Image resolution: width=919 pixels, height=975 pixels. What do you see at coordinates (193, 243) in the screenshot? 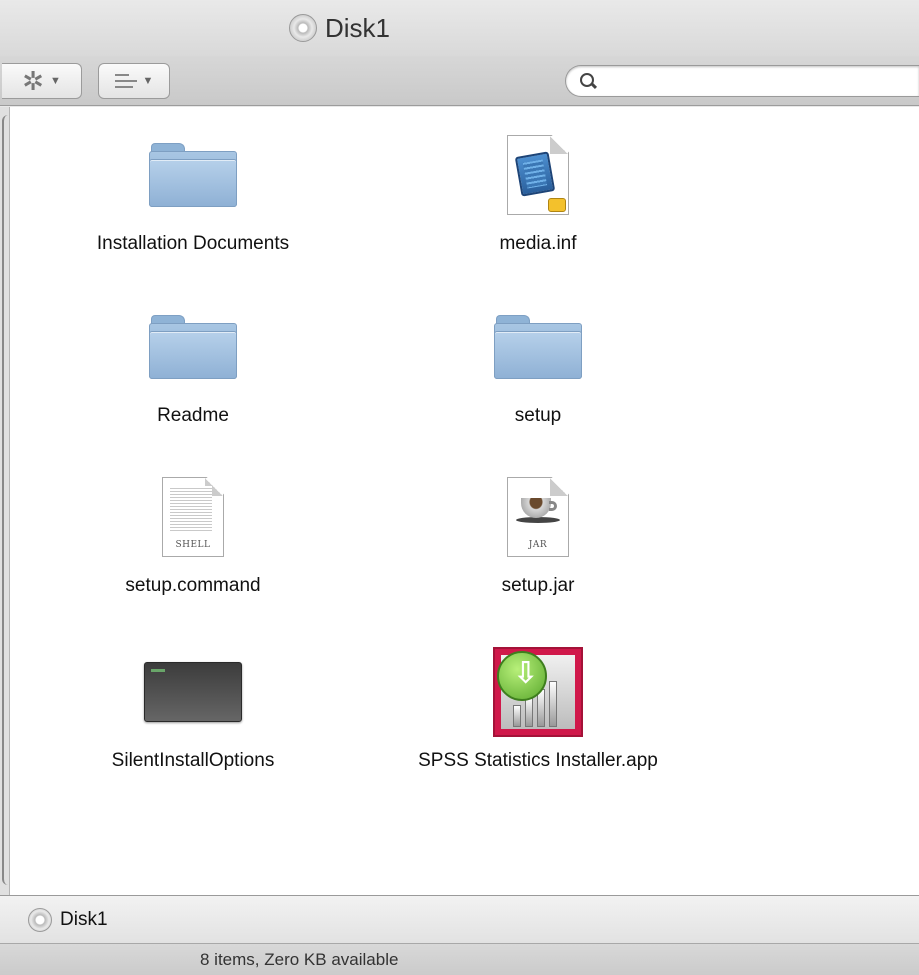
I see `file-label: Installation Documents` at bounding box center [193, 243].